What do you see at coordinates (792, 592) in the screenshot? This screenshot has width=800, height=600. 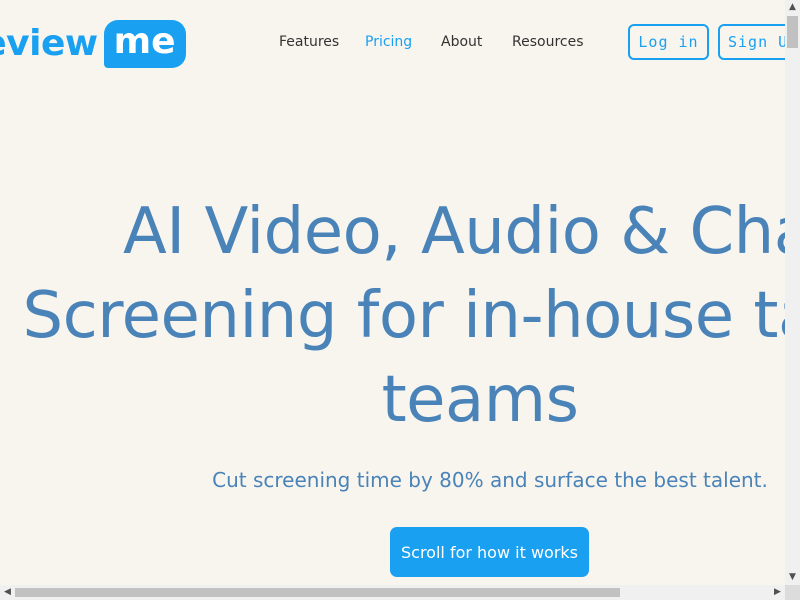 I see `scrollbar-corner` at bounding box center [792, 592].